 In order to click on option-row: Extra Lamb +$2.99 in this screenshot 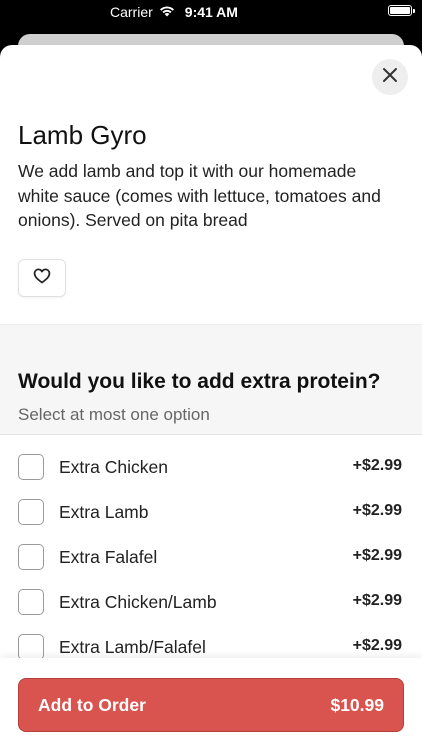, I will do `click(211, 512)`.